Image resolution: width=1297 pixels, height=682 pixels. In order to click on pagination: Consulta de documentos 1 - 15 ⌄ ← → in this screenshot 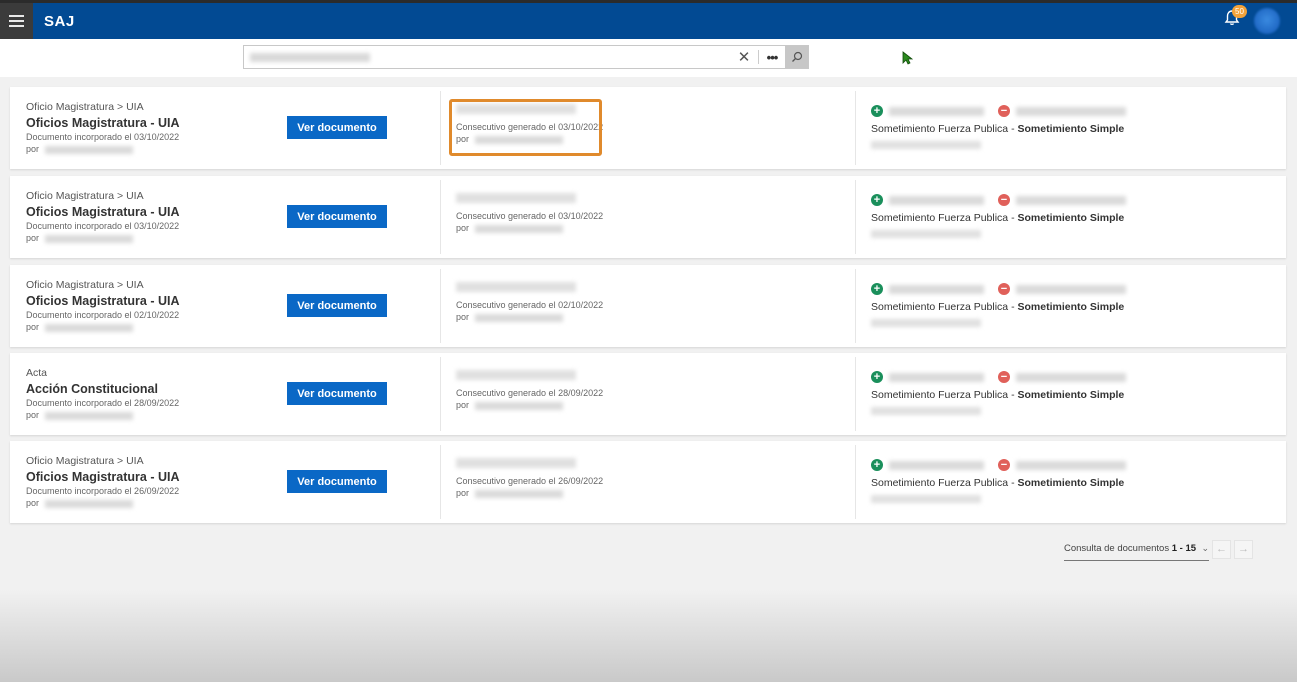, I will do `click(1158, 549)`.